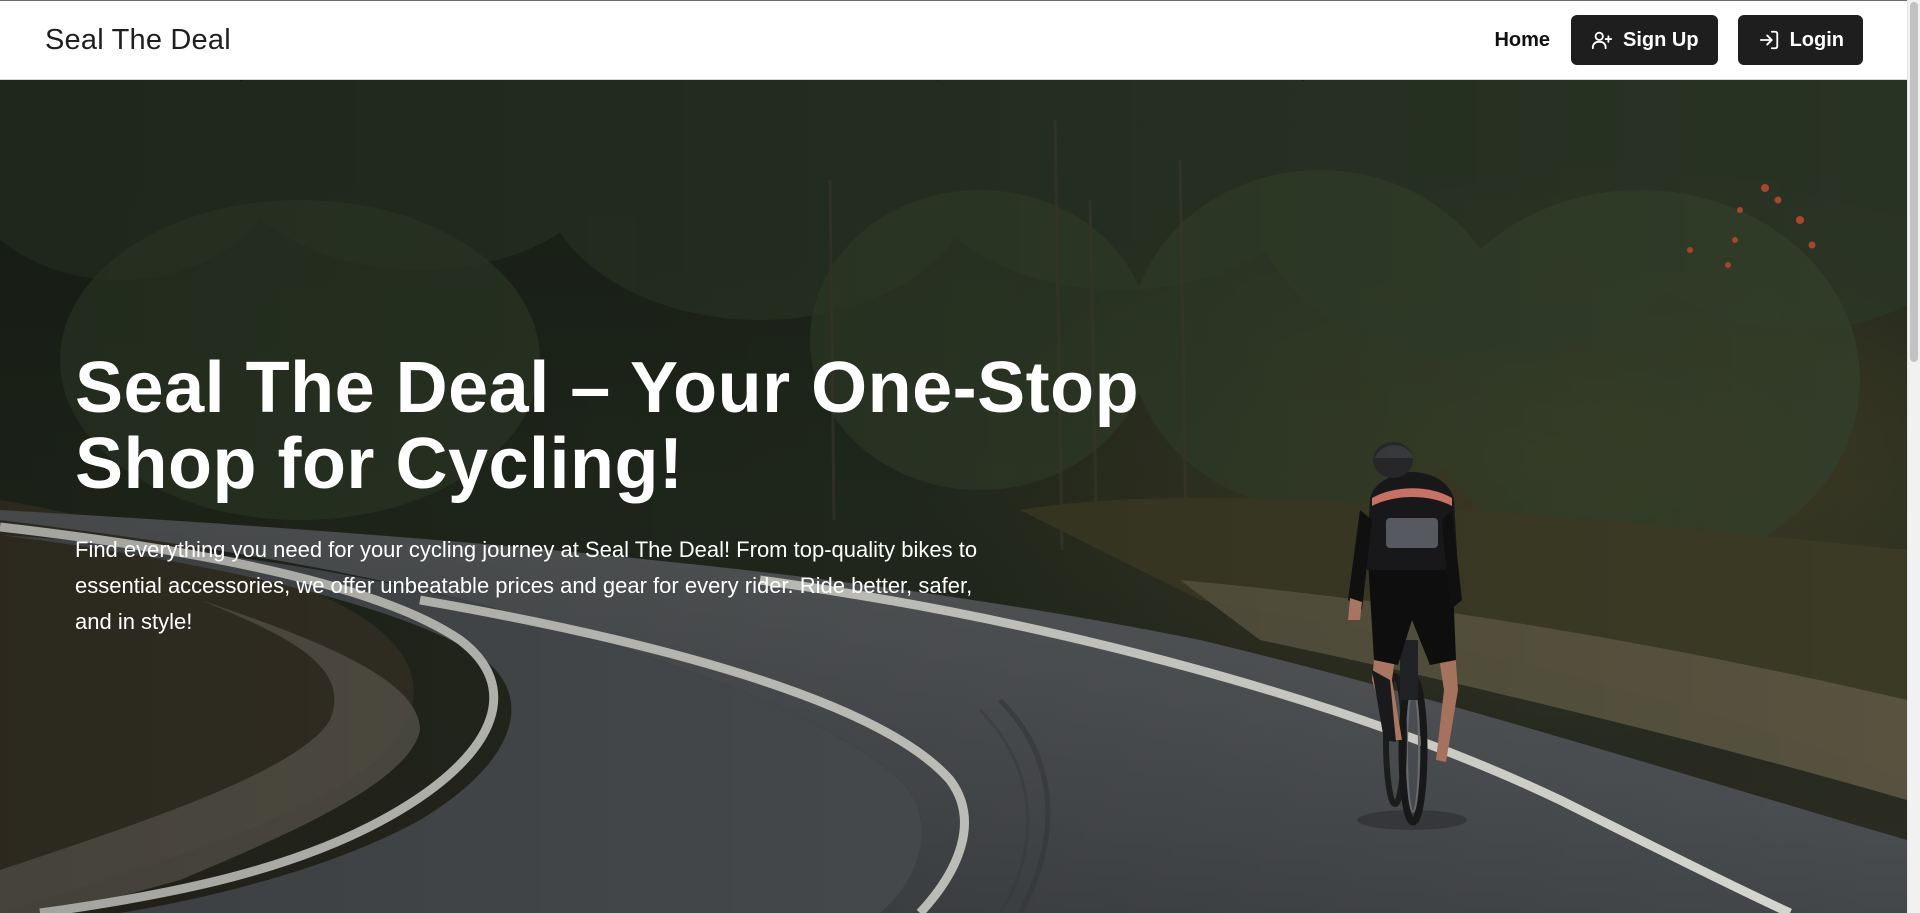 The width and height of the screenshot is (1920, 913). I want to click on user-plus-icon, so click(1602, 40).